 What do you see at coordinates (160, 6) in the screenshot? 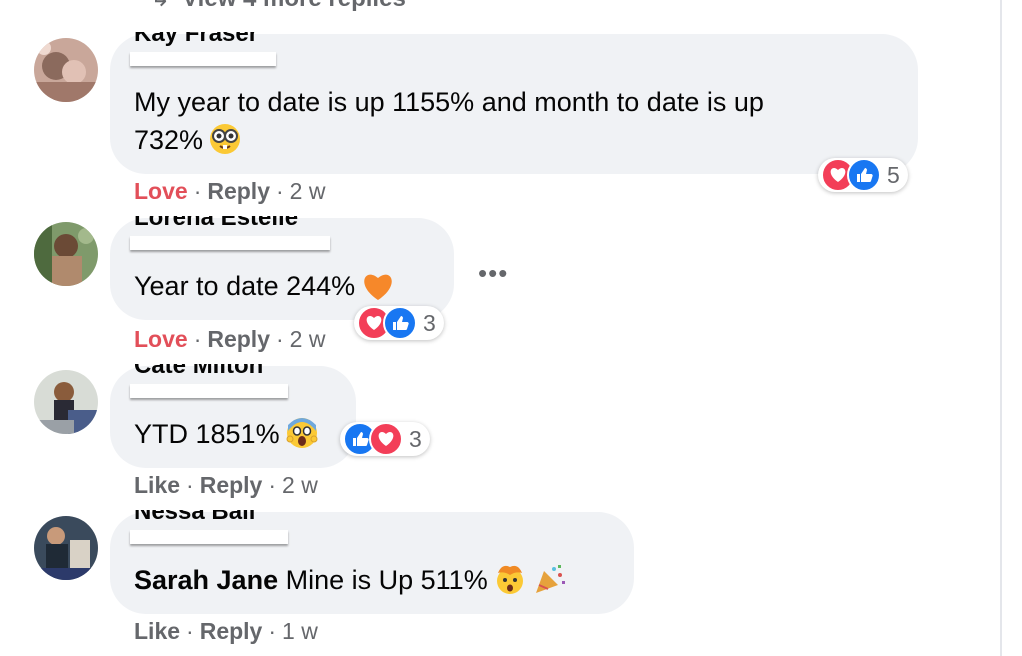
I see `reply-arrow-icon: ↳` at bounding box center [160, 6].